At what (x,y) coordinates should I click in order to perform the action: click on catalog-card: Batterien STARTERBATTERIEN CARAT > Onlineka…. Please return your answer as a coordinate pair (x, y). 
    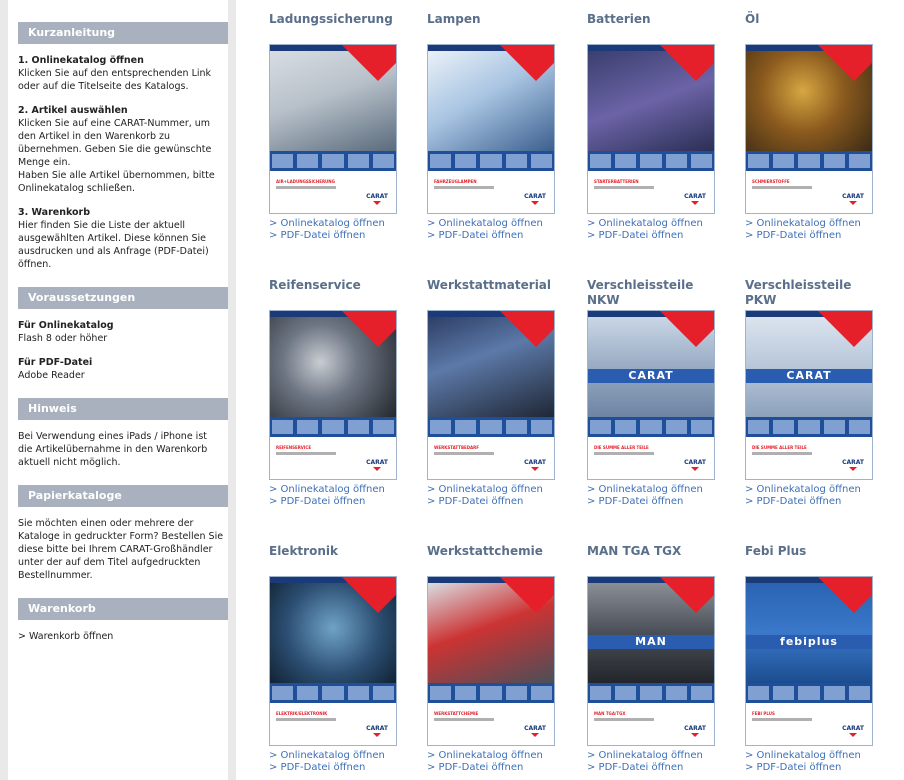
    Looking at the image, I should click on (651, 127).